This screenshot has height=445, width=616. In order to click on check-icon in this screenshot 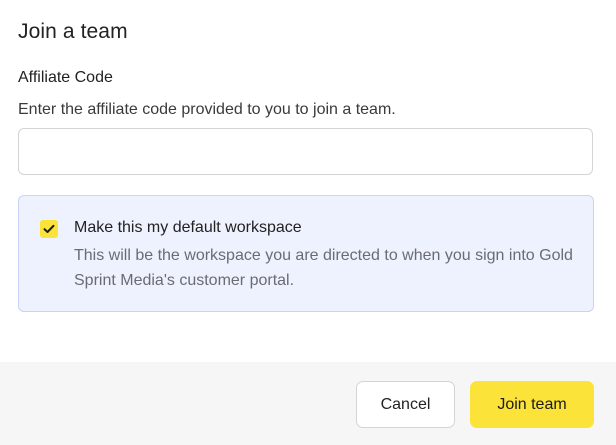, I will do `click(49, 228)`.